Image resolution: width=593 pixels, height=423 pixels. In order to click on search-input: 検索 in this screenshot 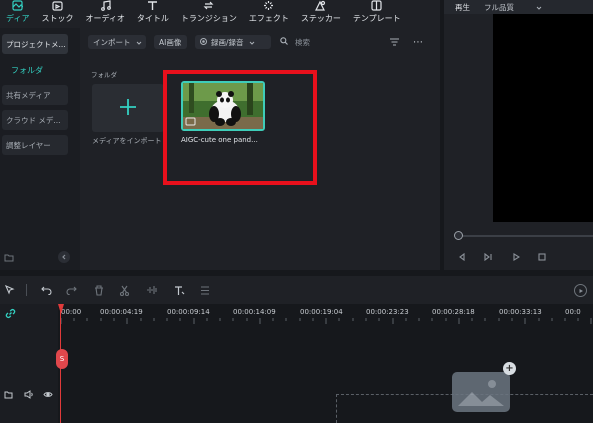, I will do `click(295, 42)`.